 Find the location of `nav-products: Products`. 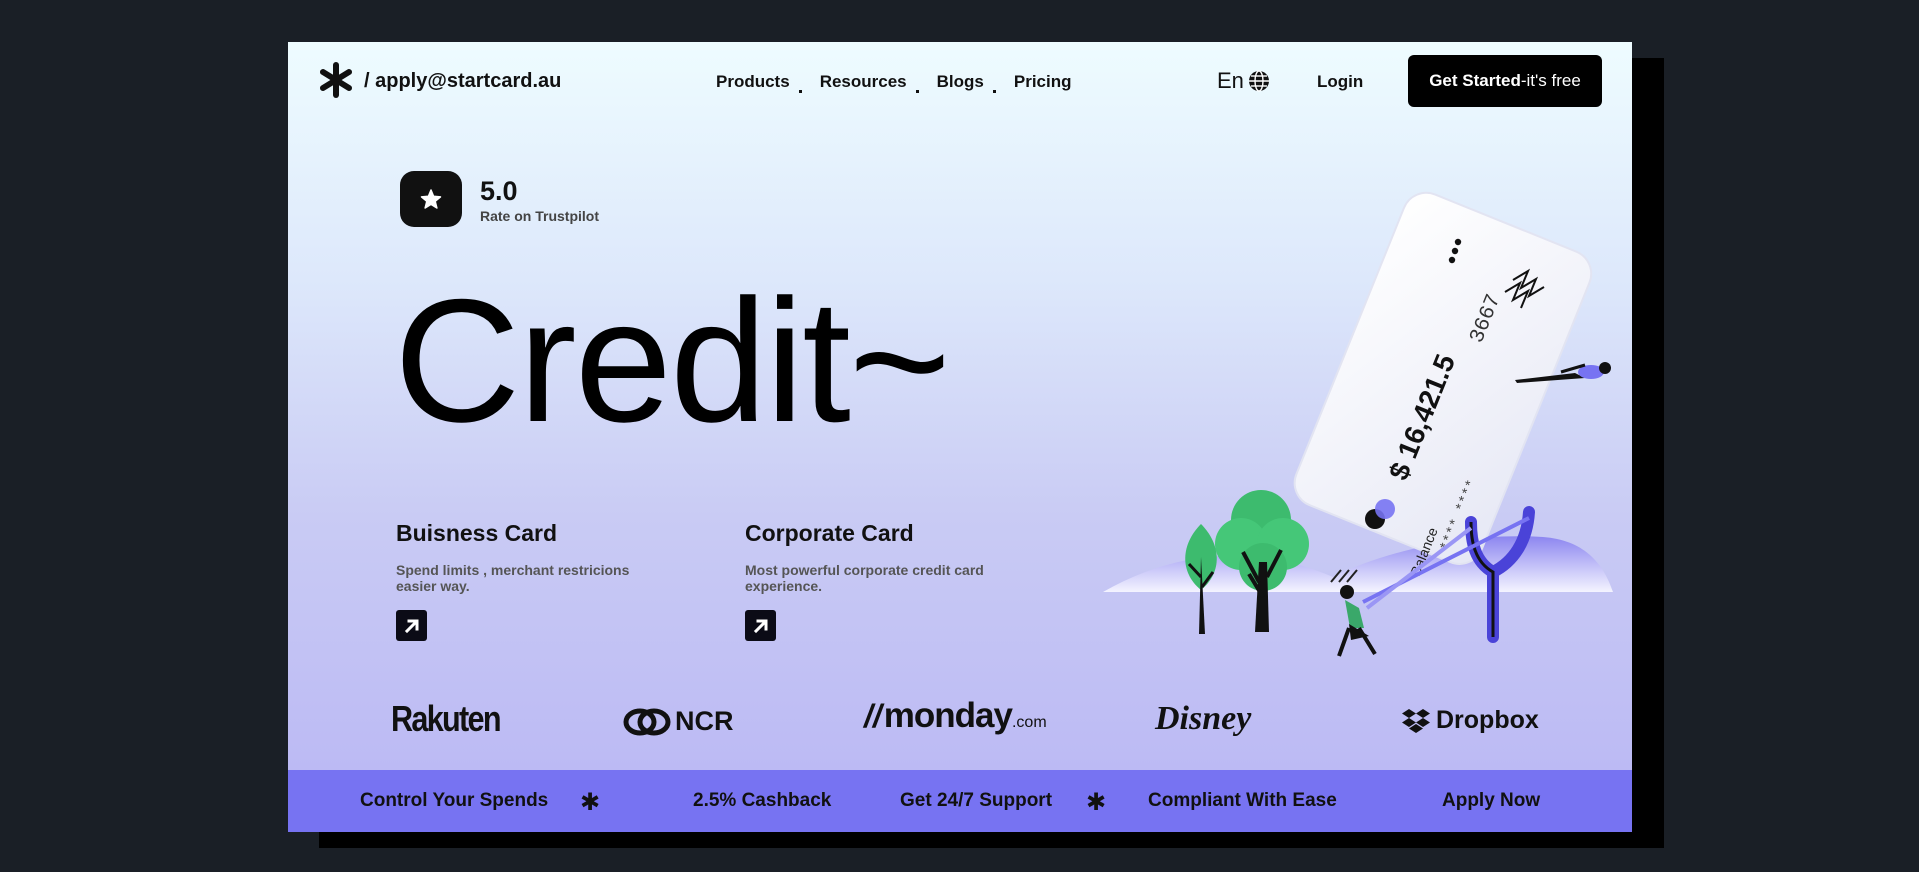

nav-products: Products is located at coordinates (759, 82).